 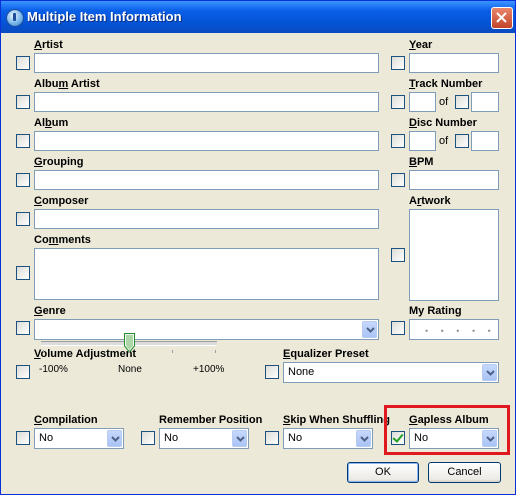 What do you see at coordinates (444, 141) in the screenshot?
I see `disc-of-label: of` at bounding box center [444, 141].